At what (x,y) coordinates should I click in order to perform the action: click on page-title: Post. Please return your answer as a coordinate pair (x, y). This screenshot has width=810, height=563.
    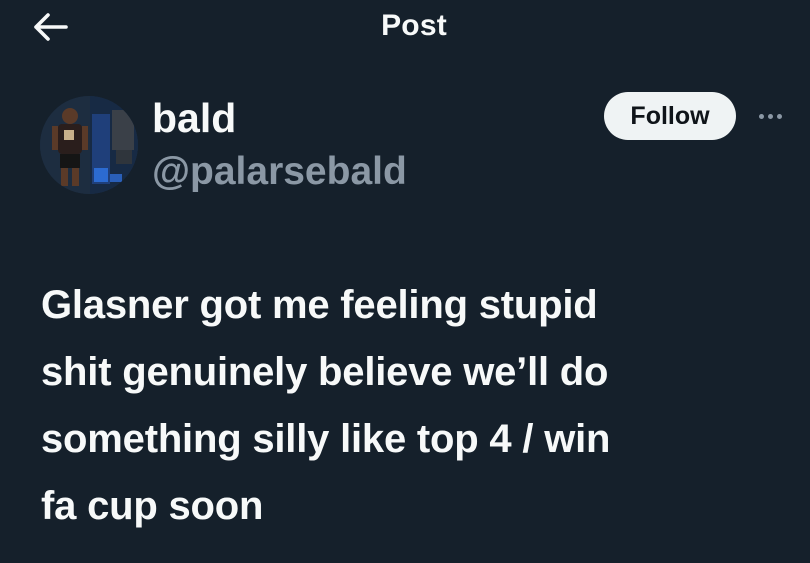
    Looking at the image, I should click on (414, 25).